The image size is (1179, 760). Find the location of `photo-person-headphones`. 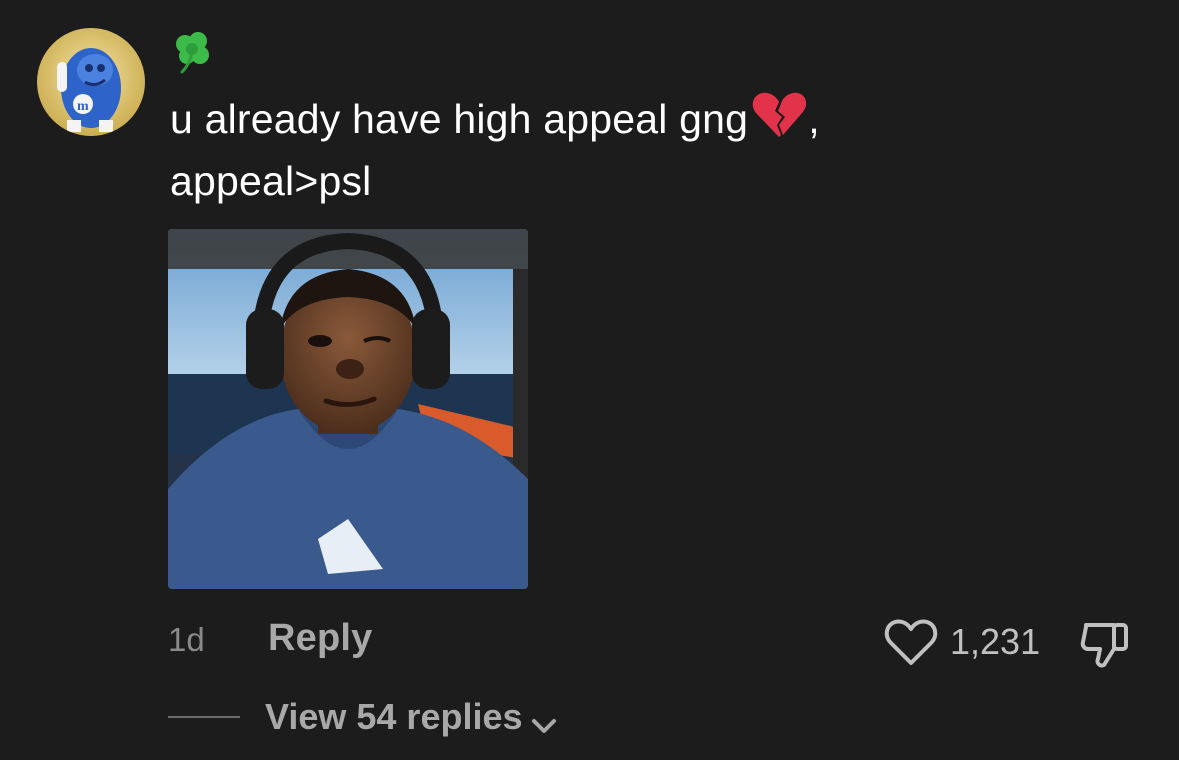

photo-person-headphones is located at coordinates (348, 409).